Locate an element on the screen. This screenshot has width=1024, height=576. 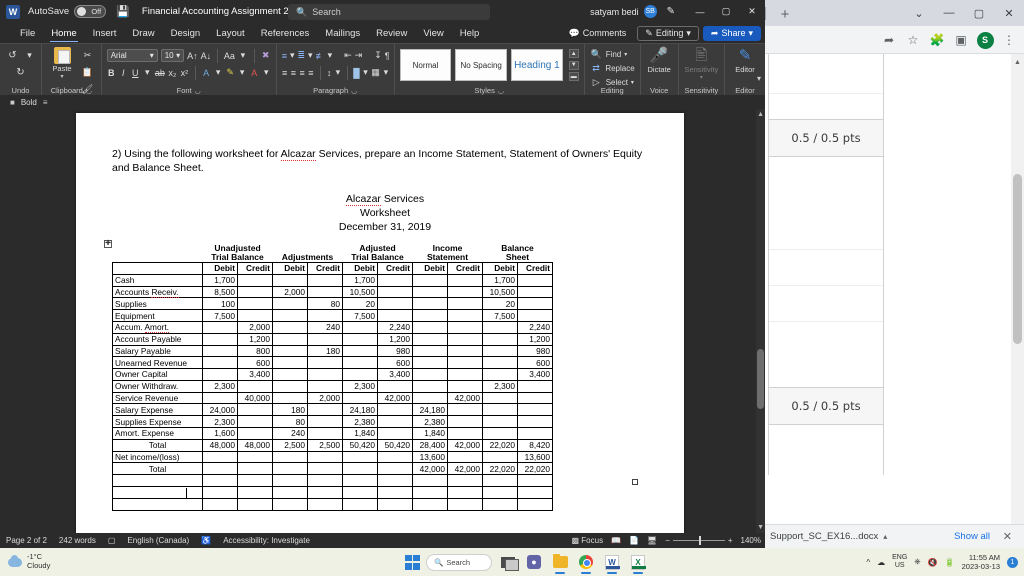
tab-view: View is located at coordinates (433, 33).